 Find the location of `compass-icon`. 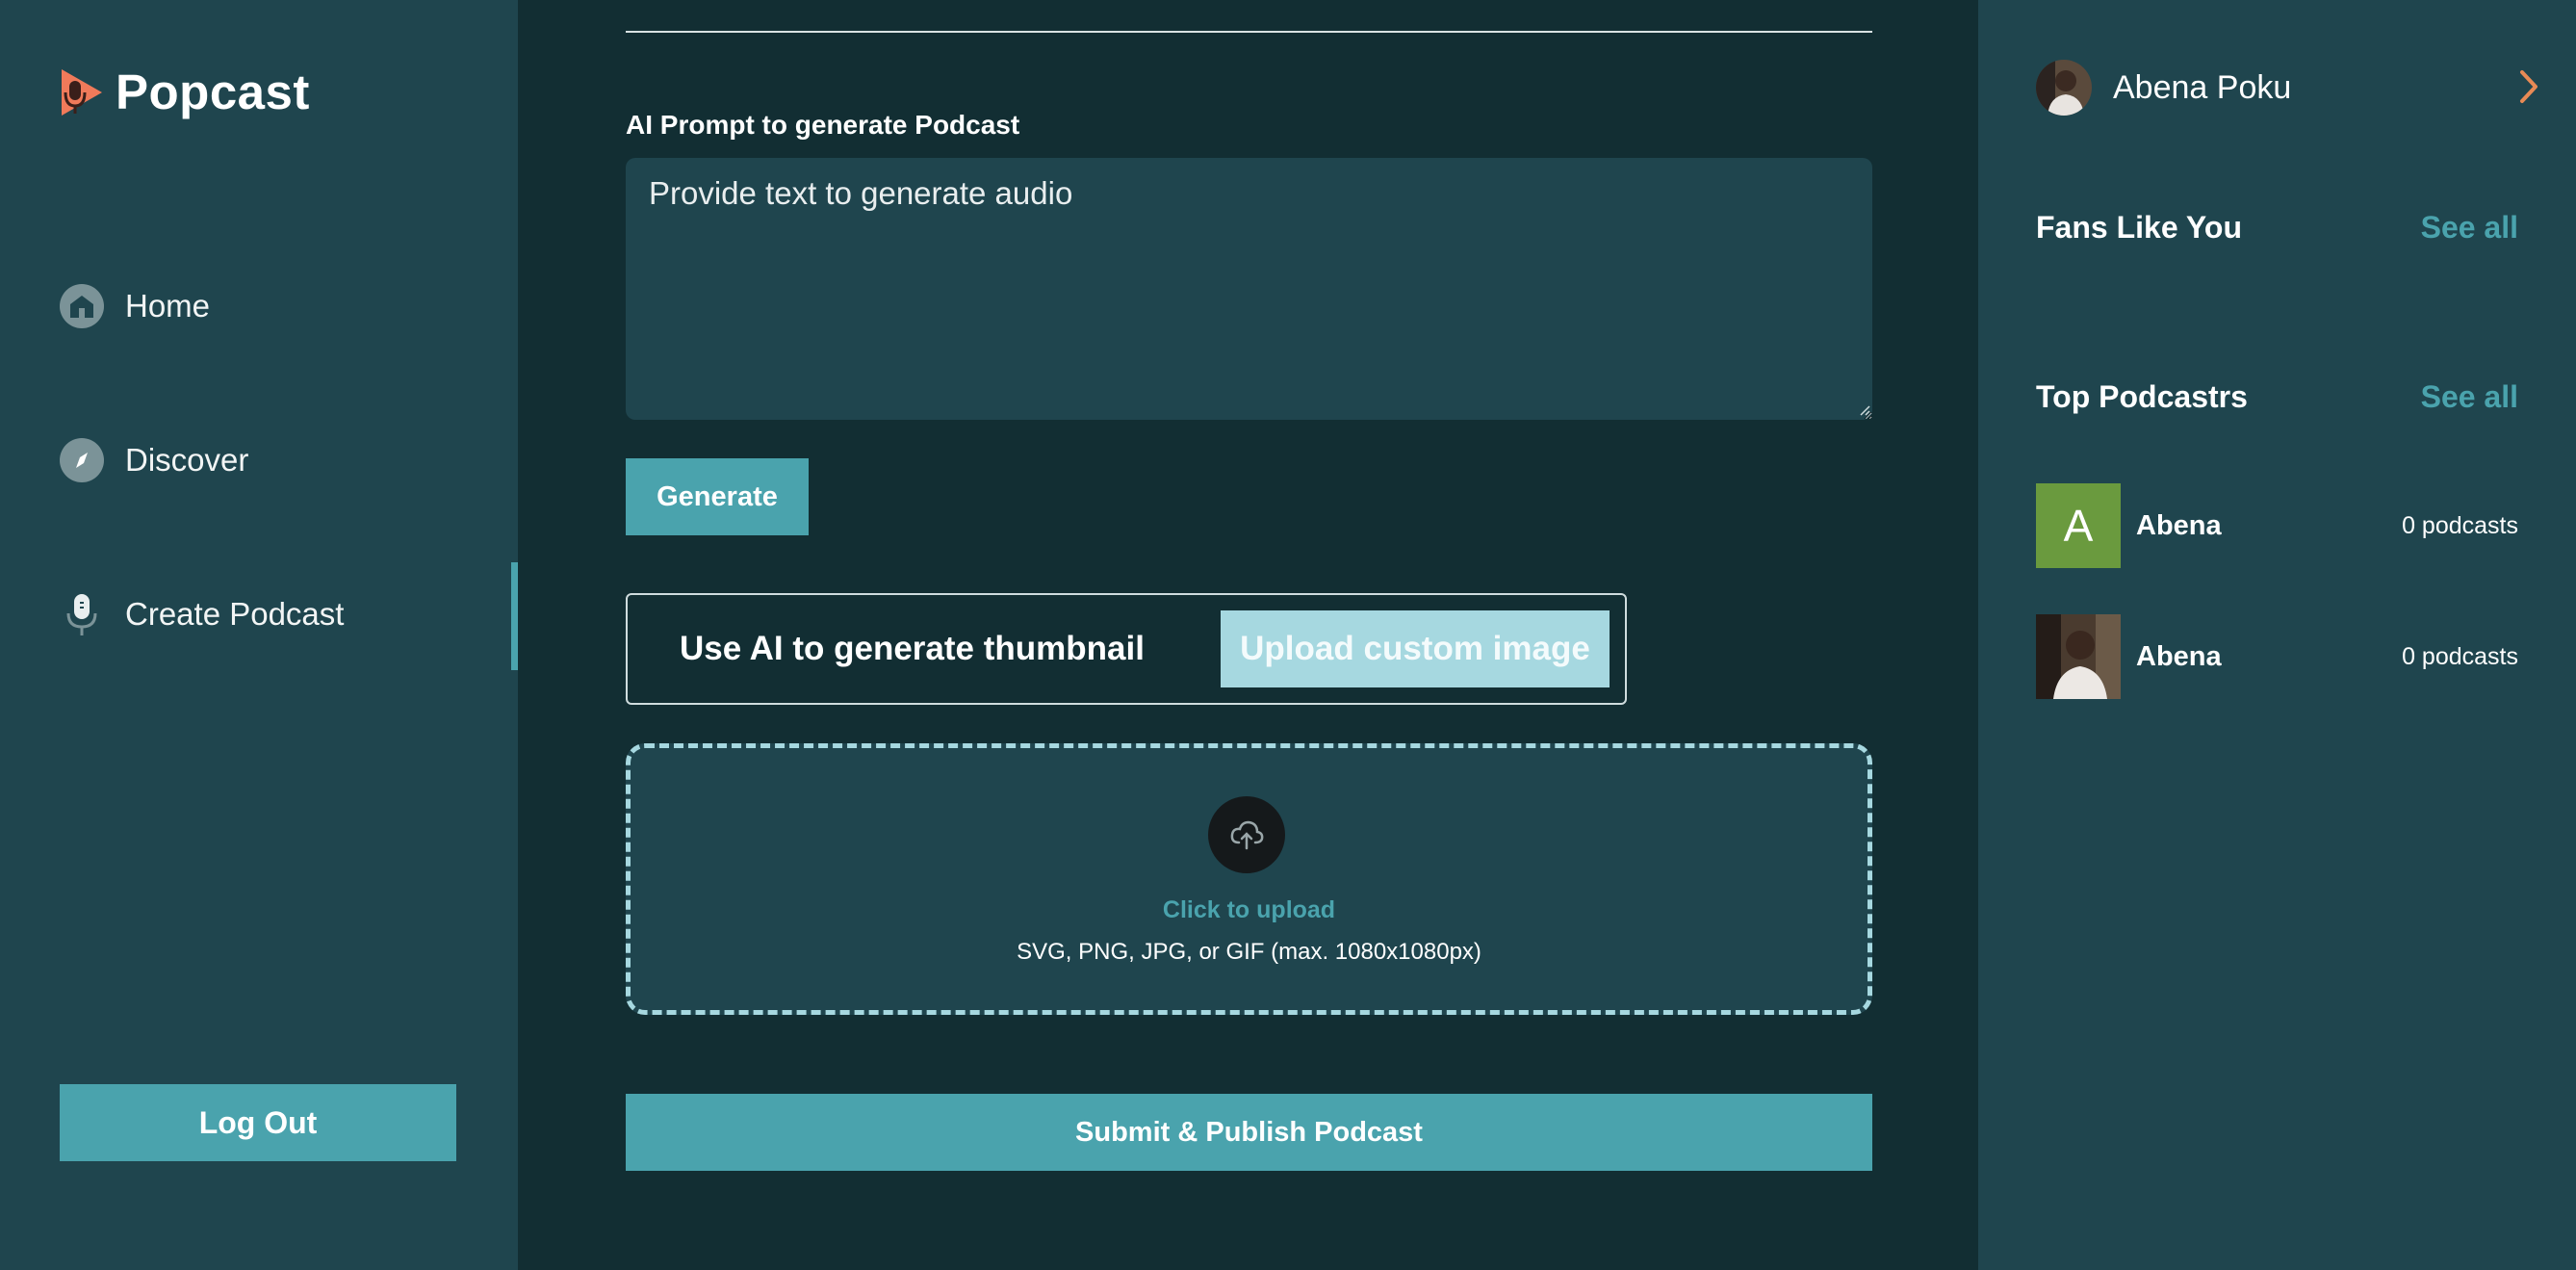

compass-icon is located at coordinates (82, 460).